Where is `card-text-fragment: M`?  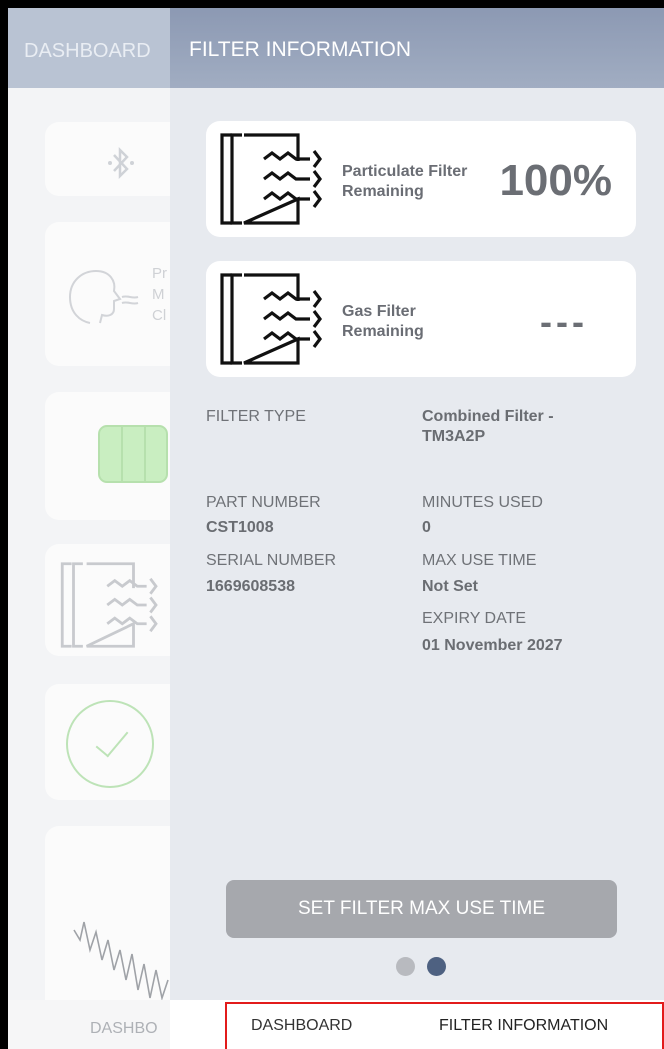
card-text-fragment: M is located at coordinates (158, 294).